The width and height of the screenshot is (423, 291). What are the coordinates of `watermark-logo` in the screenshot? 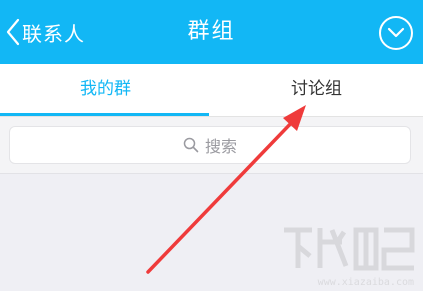 It's located at (349, 249).